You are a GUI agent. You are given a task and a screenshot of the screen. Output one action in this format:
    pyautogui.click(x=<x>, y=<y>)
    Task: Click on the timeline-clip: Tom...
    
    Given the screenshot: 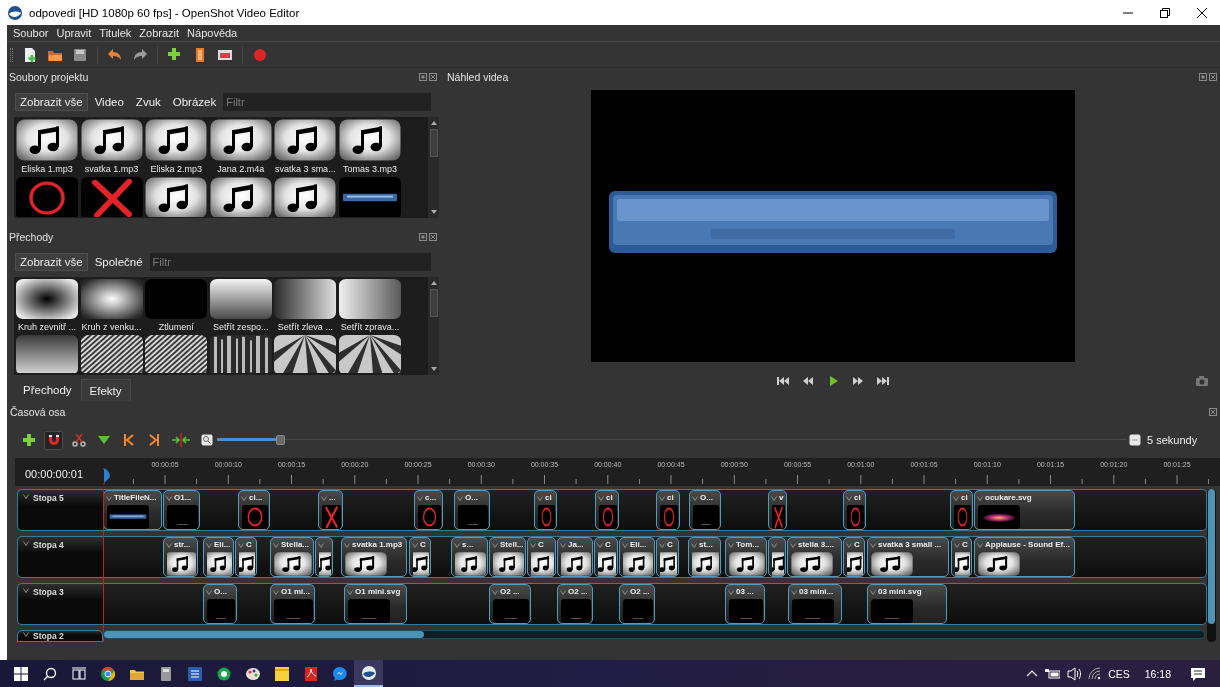 What is the action you would take?
    pyautogui.click(x=746, y=557)
    